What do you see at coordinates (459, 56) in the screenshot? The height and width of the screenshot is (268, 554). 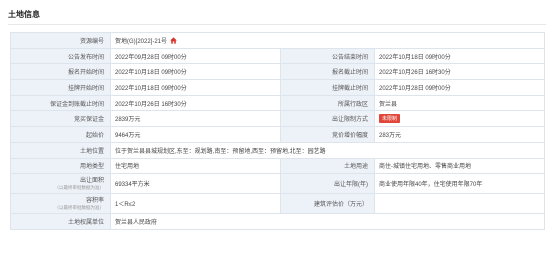 I see `announce-end-value: 2022年10月18日 09时00分` at bounding box center [459, 56].